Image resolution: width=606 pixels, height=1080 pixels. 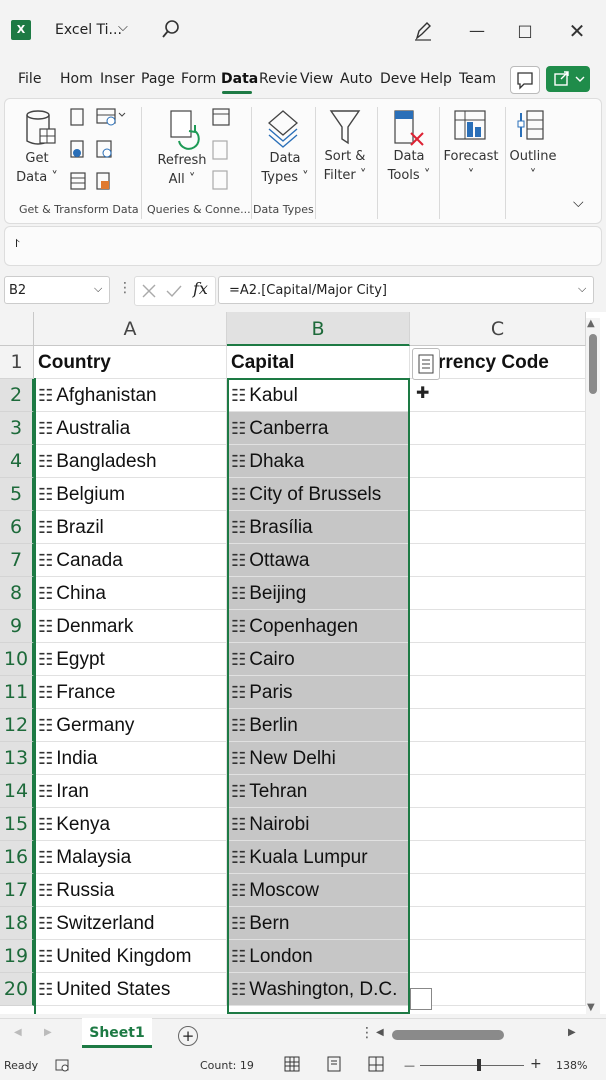 What do you see at coordinates (130, 824) in the screenshot?
I see `cell-country: ☷ Kenya` at bounding box center [130, 824].